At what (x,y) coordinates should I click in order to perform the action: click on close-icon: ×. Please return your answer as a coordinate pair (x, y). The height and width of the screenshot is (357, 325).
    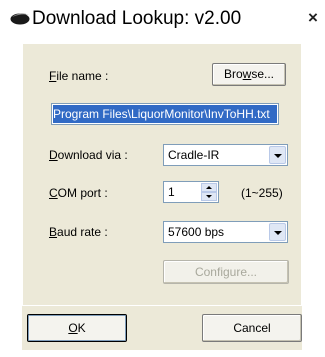
    Looking at the image, I should click on (313, 17).